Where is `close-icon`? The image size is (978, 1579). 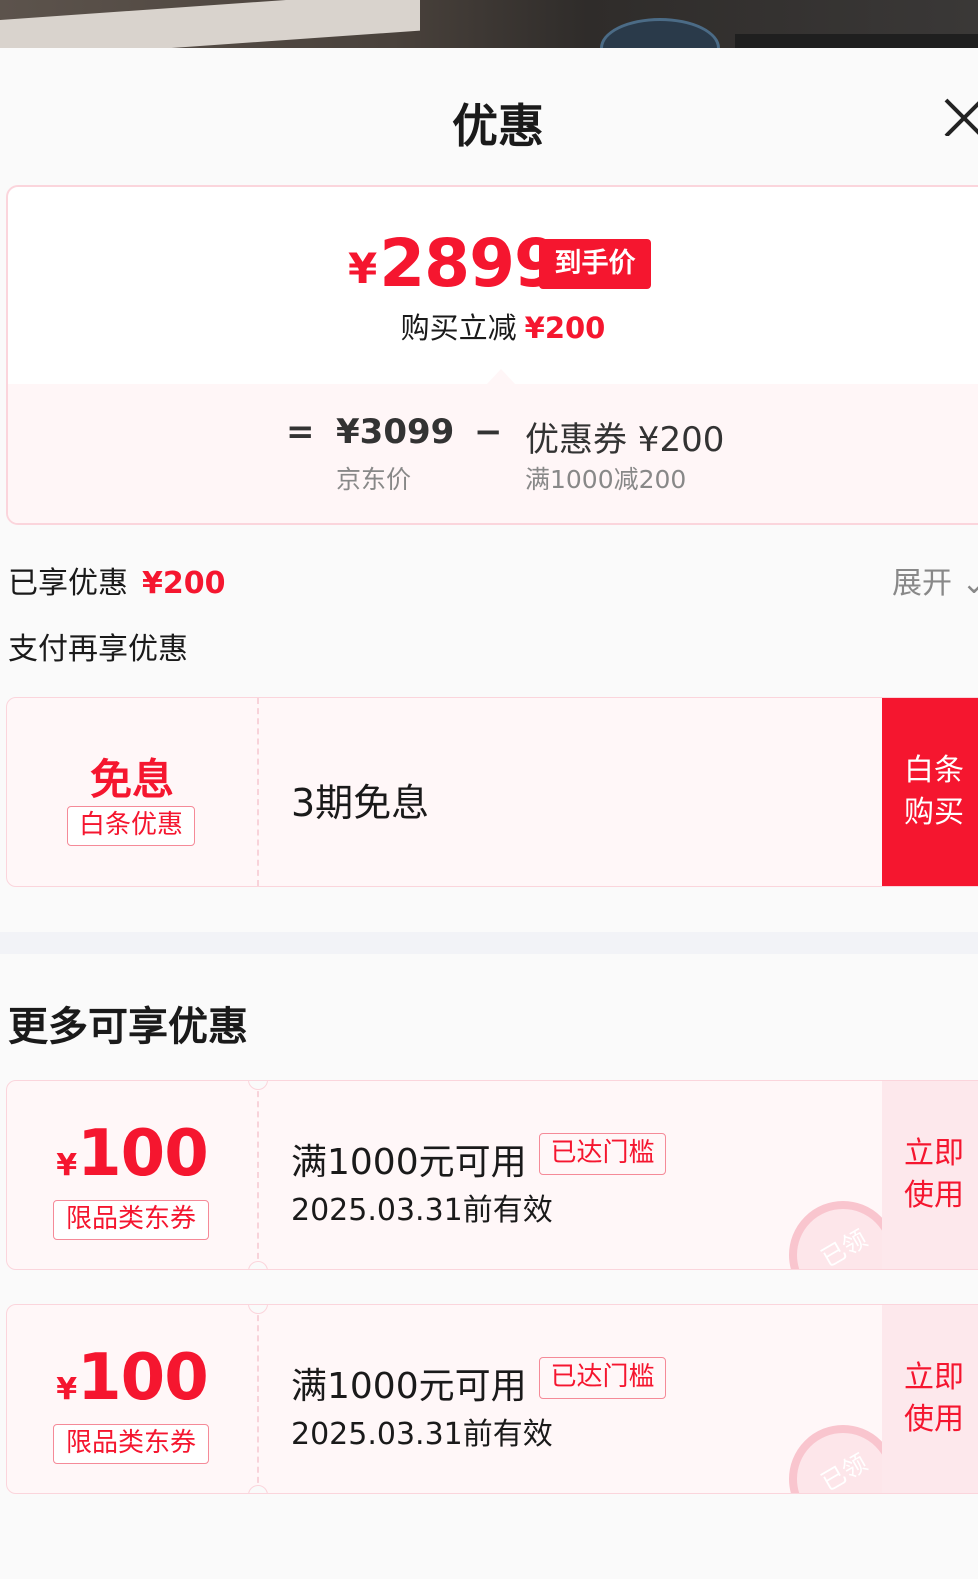
close-icon is located at coordinates (960, 116).